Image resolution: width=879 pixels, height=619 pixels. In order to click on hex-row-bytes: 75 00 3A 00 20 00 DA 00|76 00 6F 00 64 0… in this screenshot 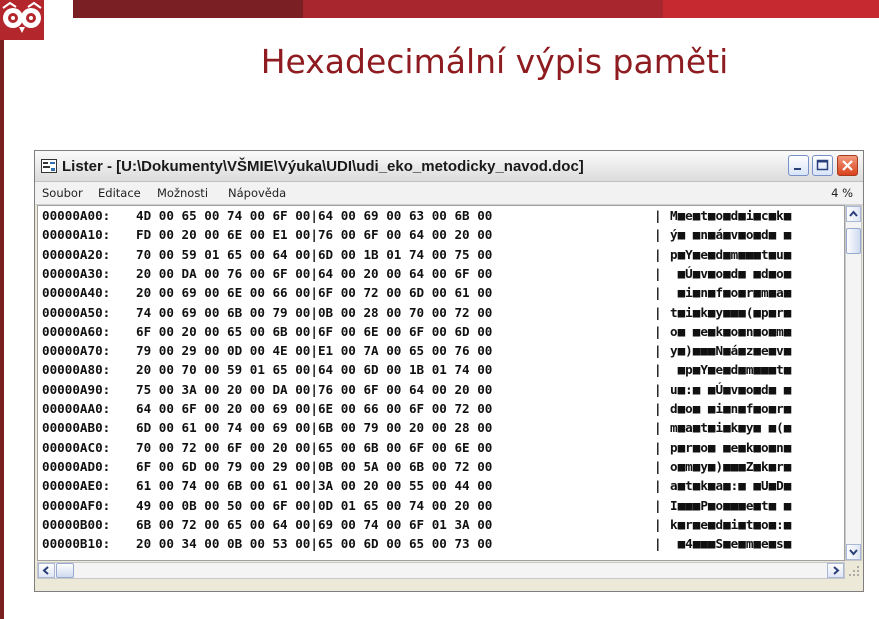, I will do `click(314, 389)`.